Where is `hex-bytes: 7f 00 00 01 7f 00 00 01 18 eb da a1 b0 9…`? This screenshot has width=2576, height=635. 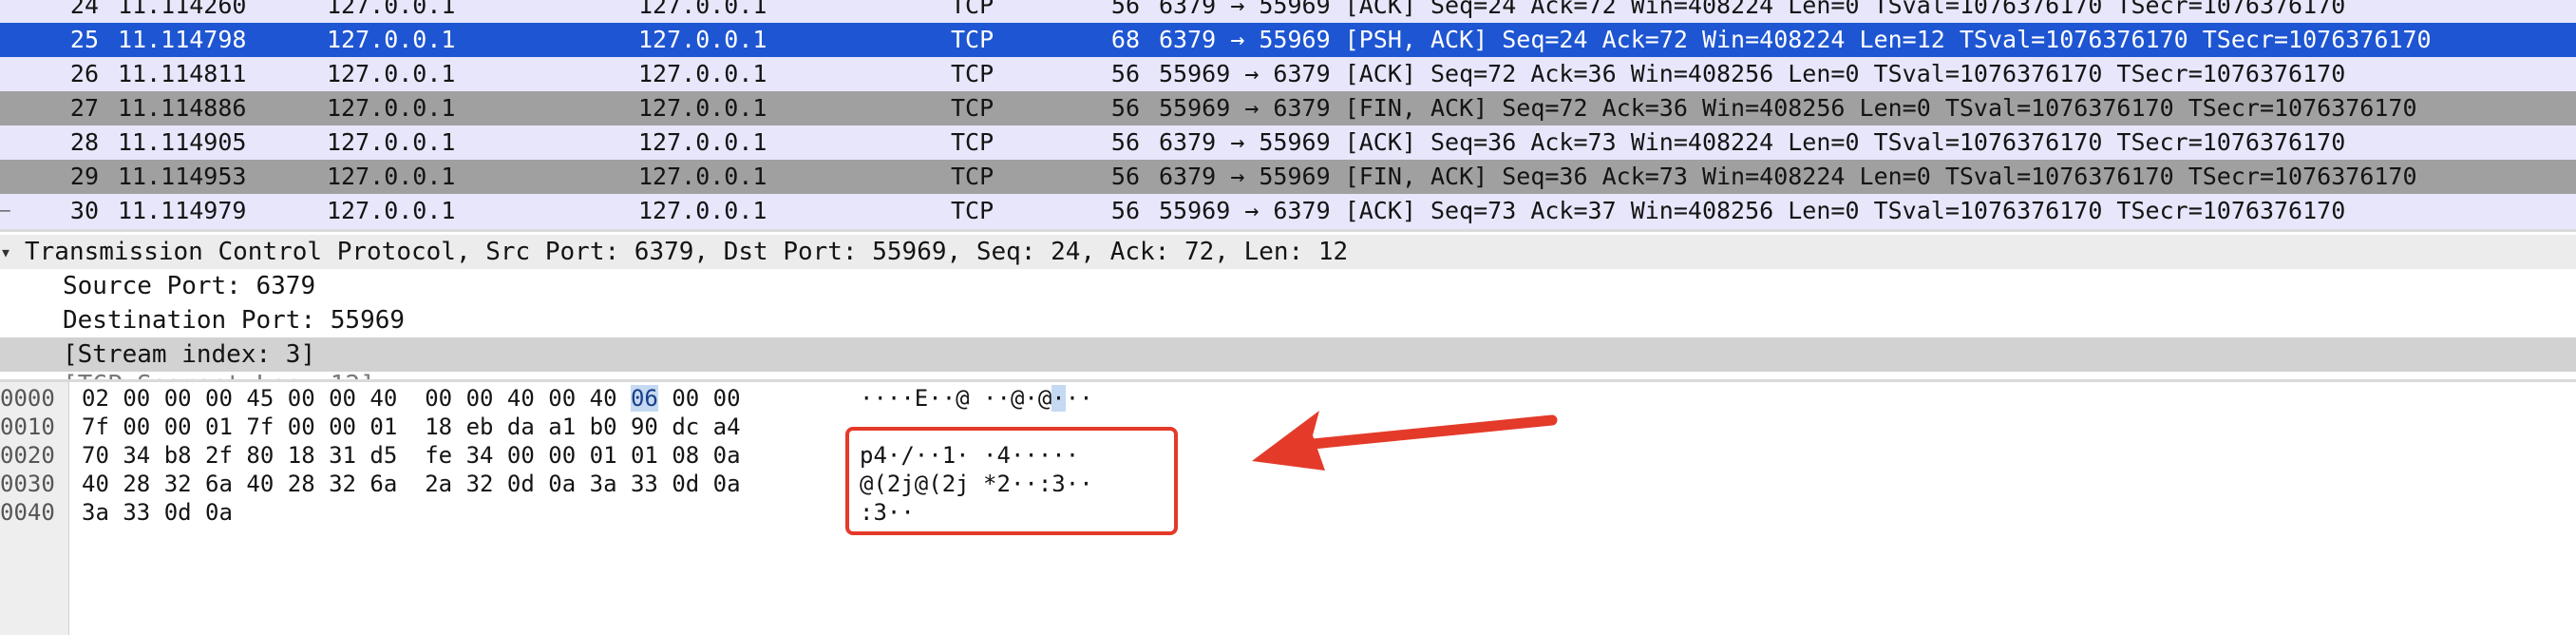
hex-bytes: 7f 00 00 01 7f 00 00 01 18 eb da a1 b0 9… is located at coordinates (411, 427).